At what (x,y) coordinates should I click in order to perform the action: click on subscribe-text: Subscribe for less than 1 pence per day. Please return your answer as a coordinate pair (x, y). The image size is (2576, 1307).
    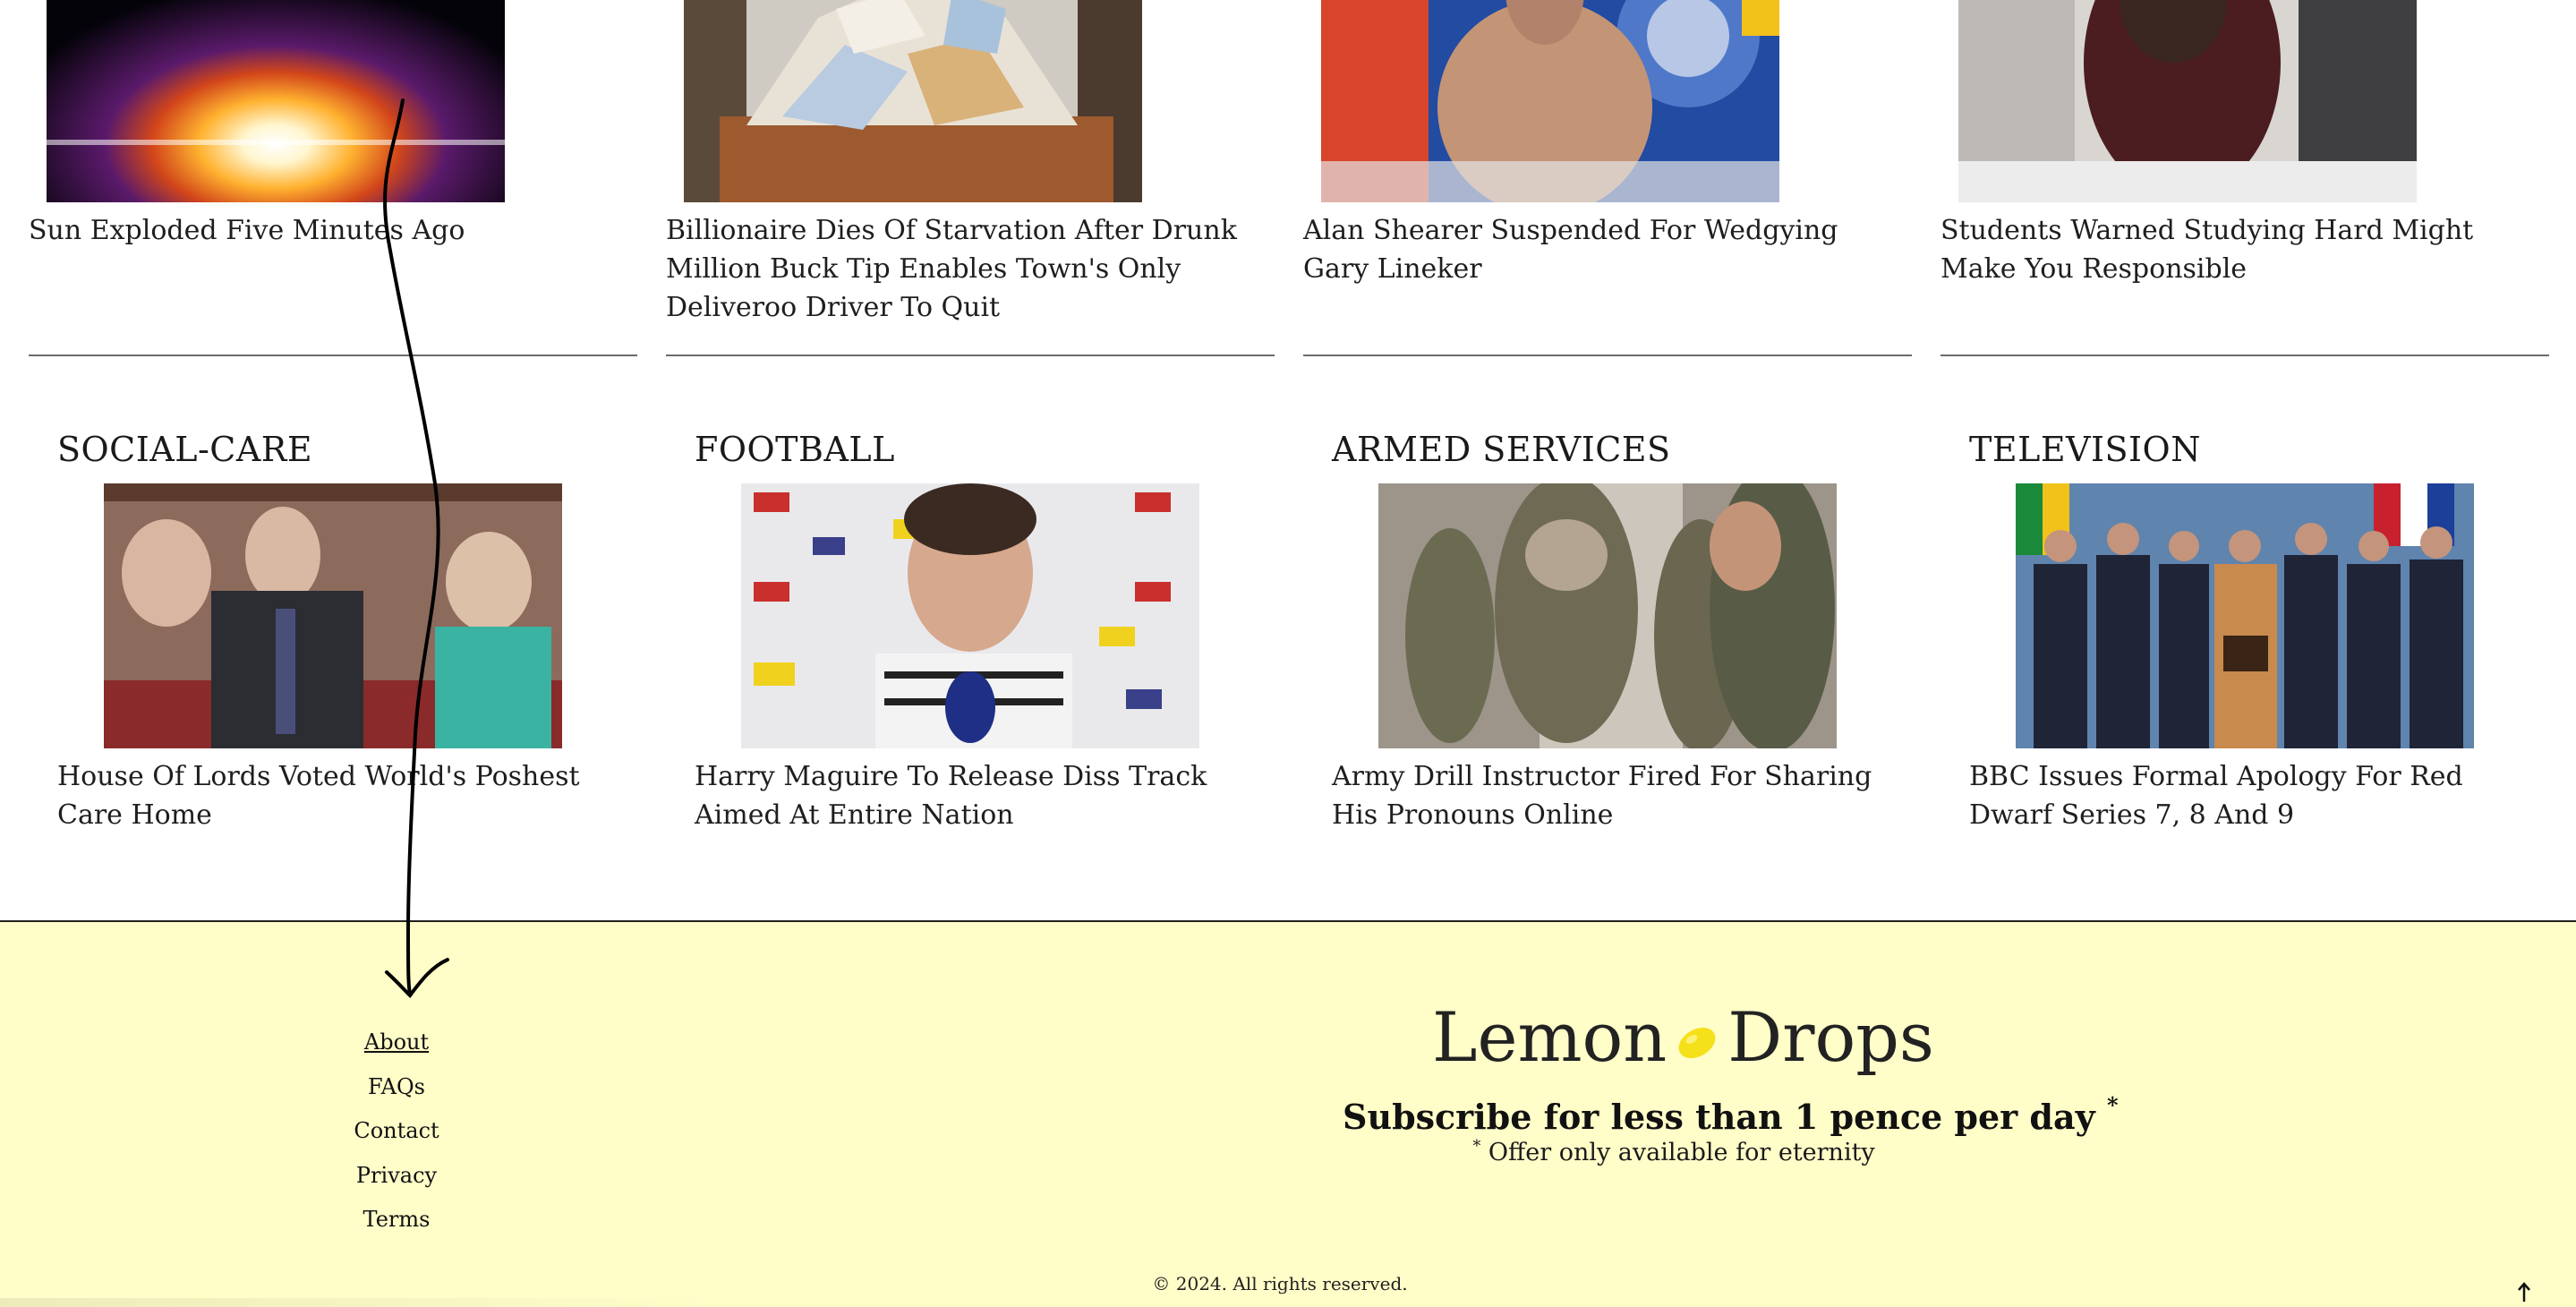
    Looking at the image, I should click on (1719, 1117).